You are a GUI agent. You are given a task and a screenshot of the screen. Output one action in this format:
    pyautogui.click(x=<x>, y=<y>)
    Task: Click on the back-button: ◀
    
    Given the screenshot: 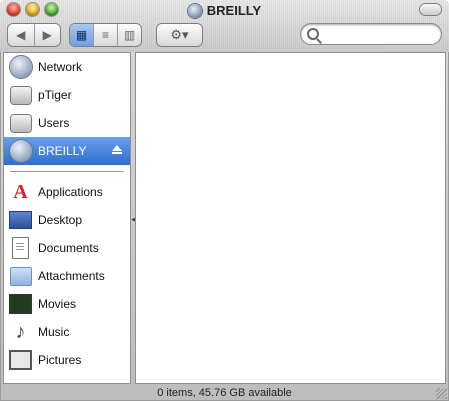 What is the action you would take?
    pyautogui.click(x=21, y=35)
    